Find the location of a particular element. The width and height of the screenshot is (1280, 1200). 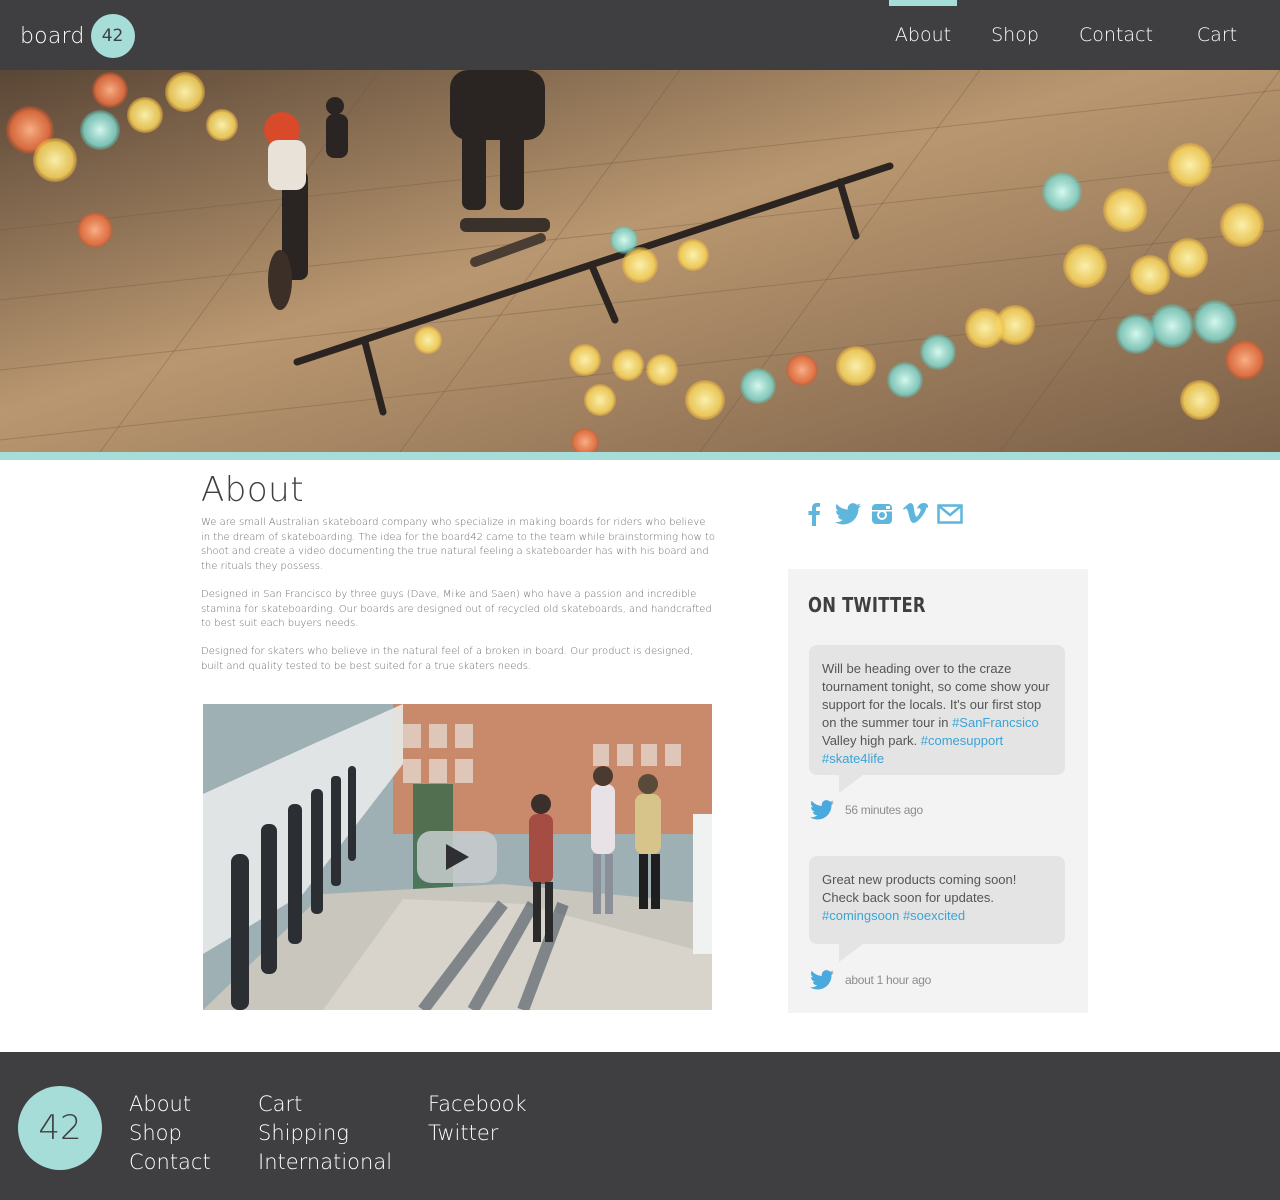

site-header: board 42 About Shop Contact Cart is located at coordinates (640, 35).